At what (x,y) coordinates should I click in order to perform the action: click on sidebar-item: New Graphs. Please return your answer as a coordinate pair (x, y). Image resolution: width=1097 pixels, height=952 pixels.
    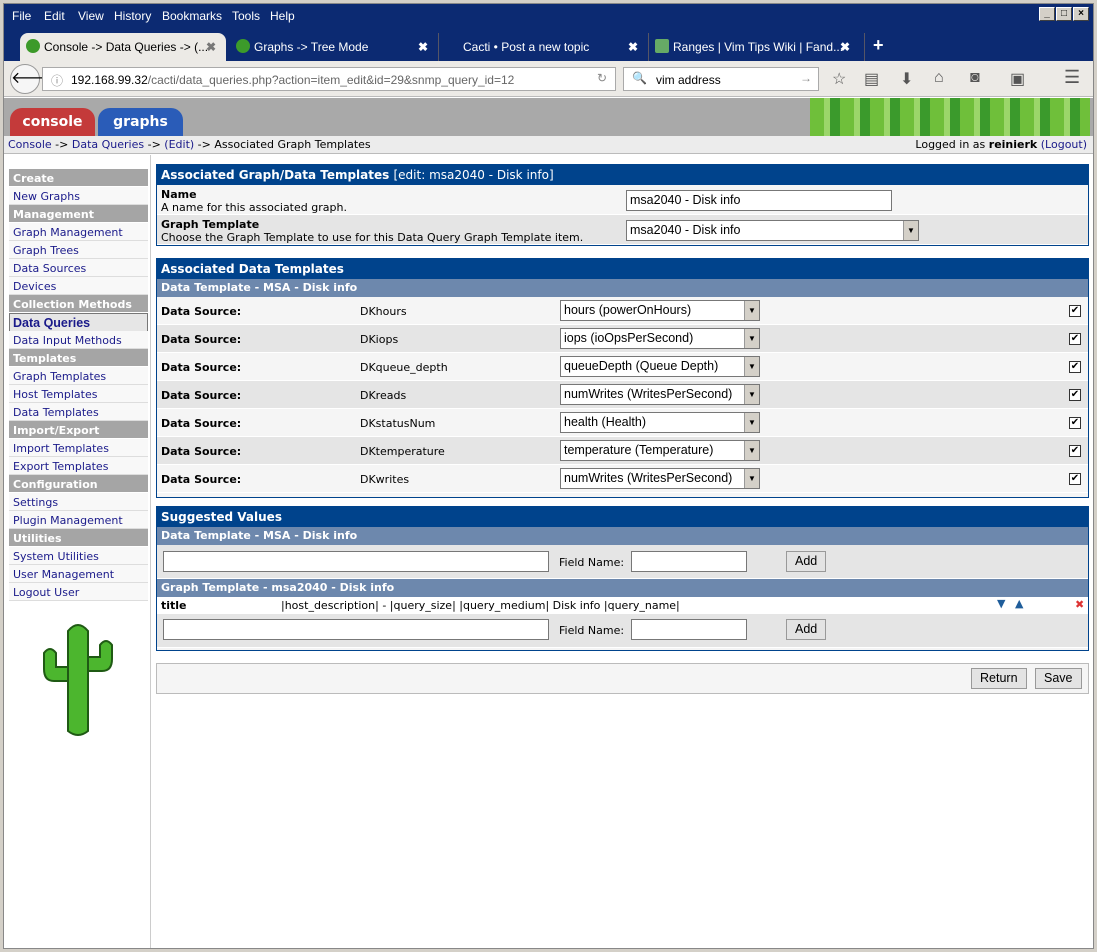
    Looking at the image, I should click on (78, 196).